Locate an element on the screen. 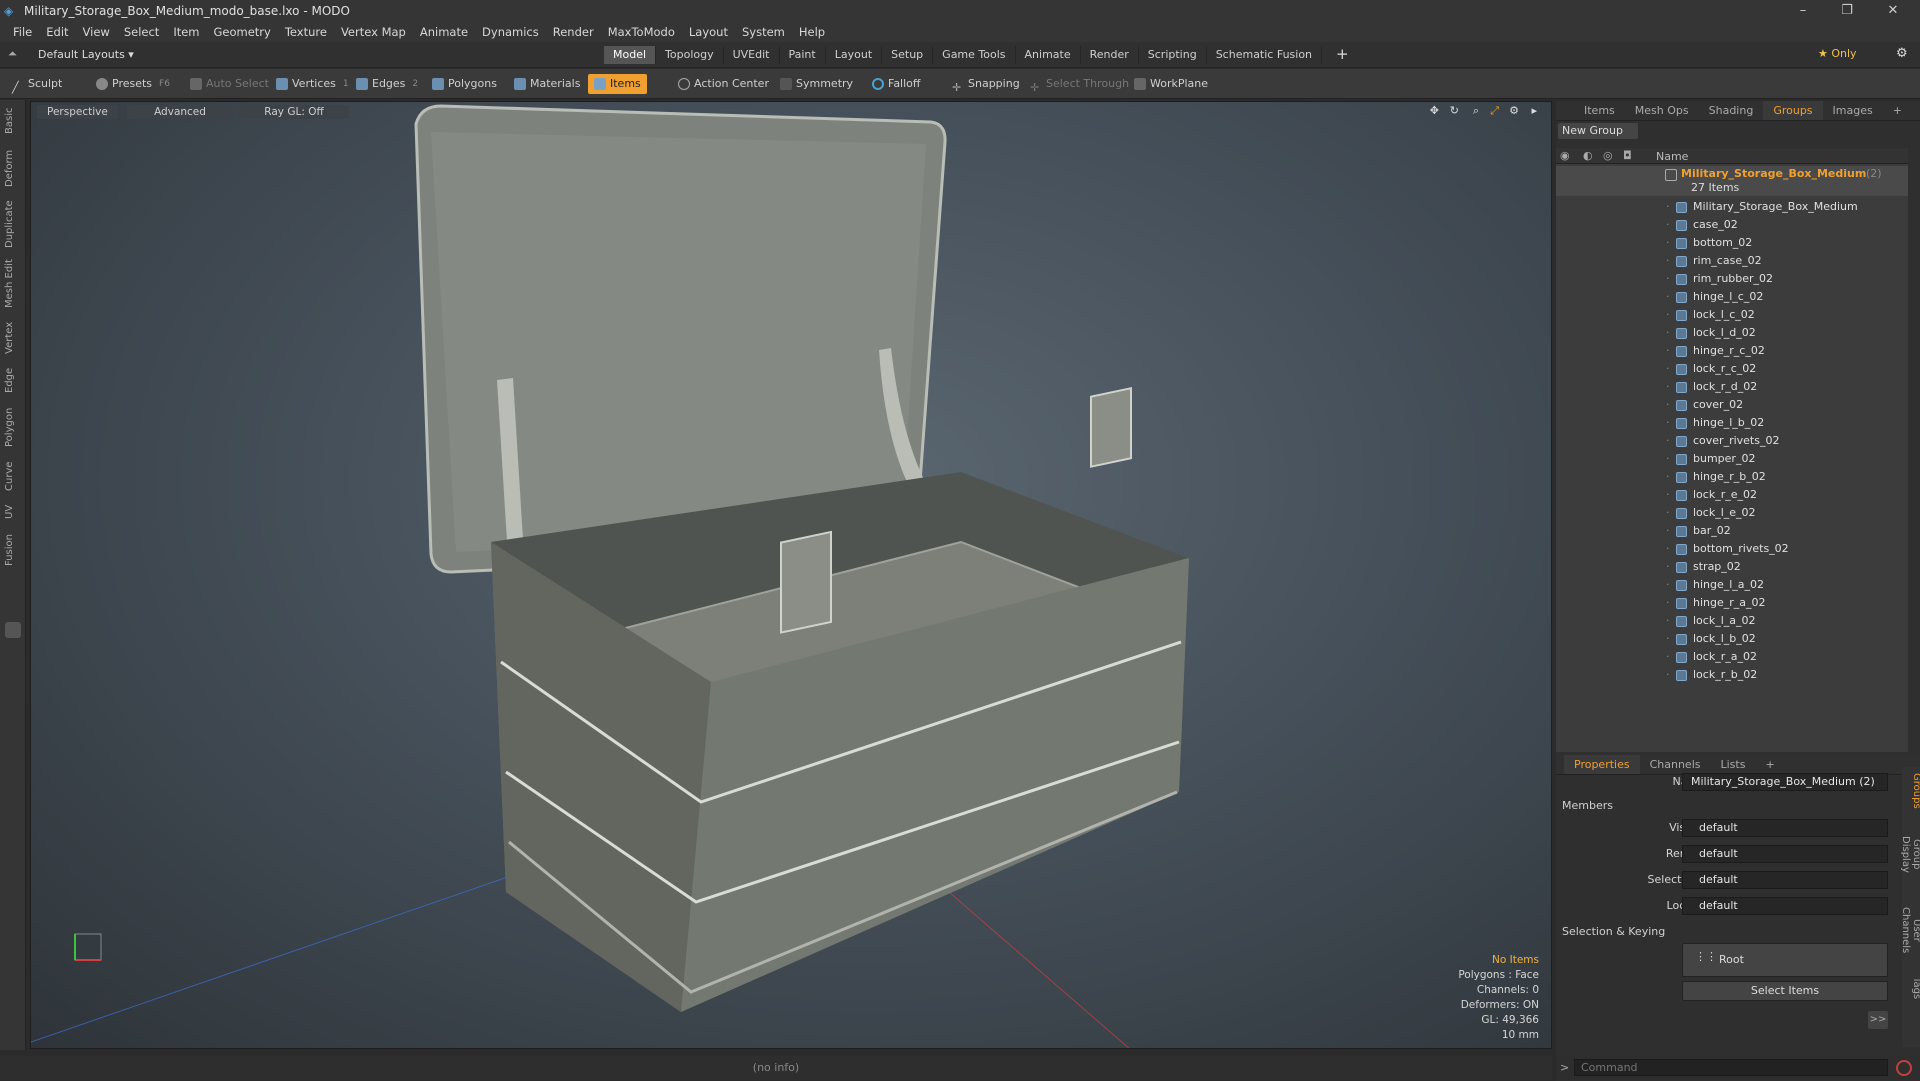  menu-vertex-map: Vertex Map is located at coordinates (373, 32).